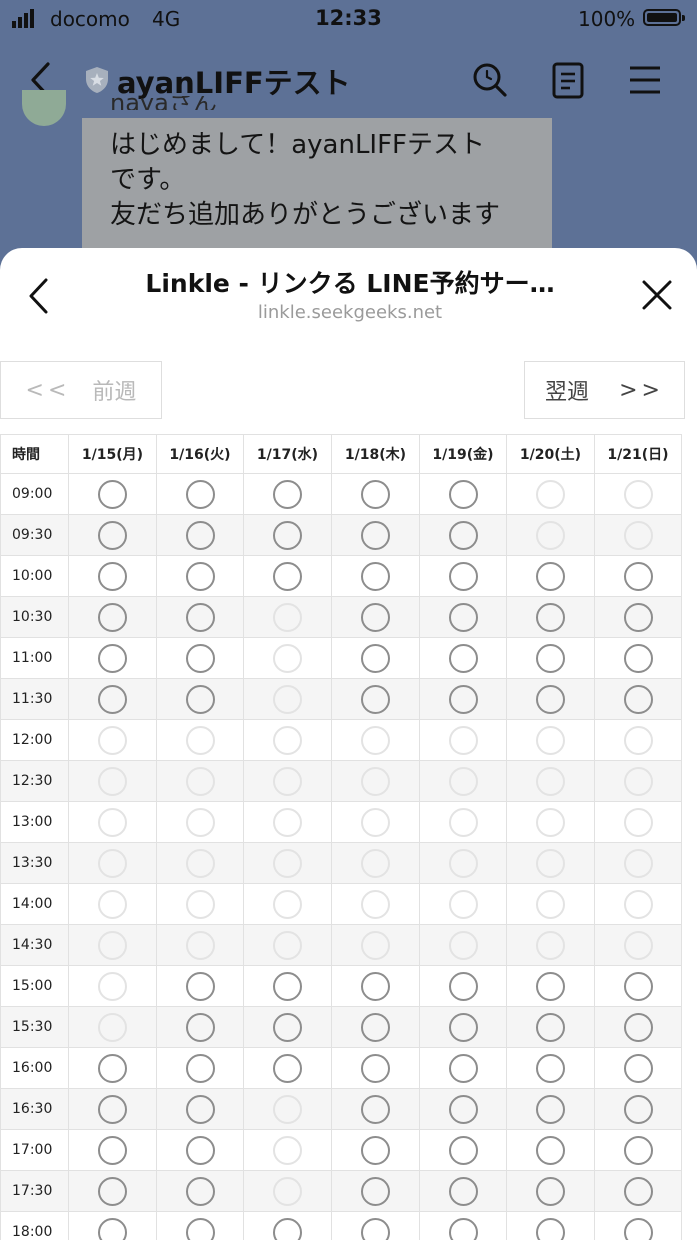  What do you see at coordinates (81, 390) in the screenshot?
I see `prev-week-button: << 前週` at bounding box center [81, 390].